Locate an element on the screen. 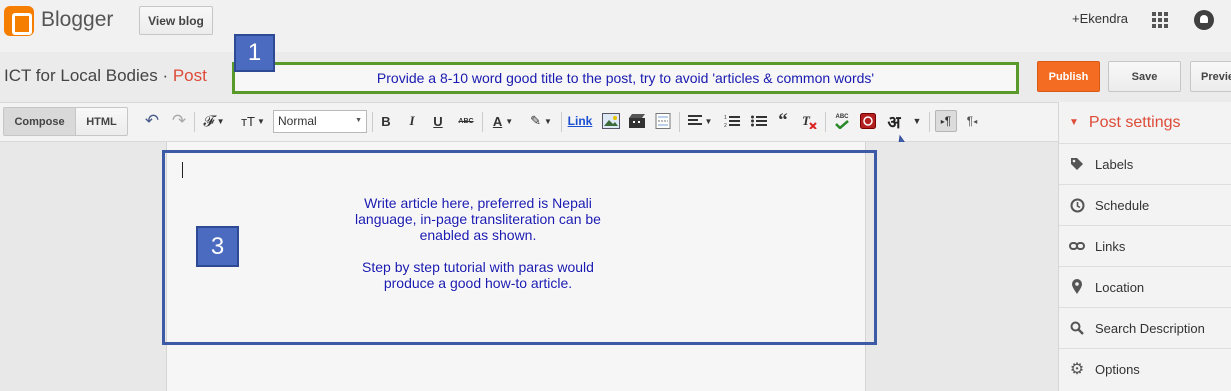  sidebar-item-label: Links is located at coordinates (1110, 246).